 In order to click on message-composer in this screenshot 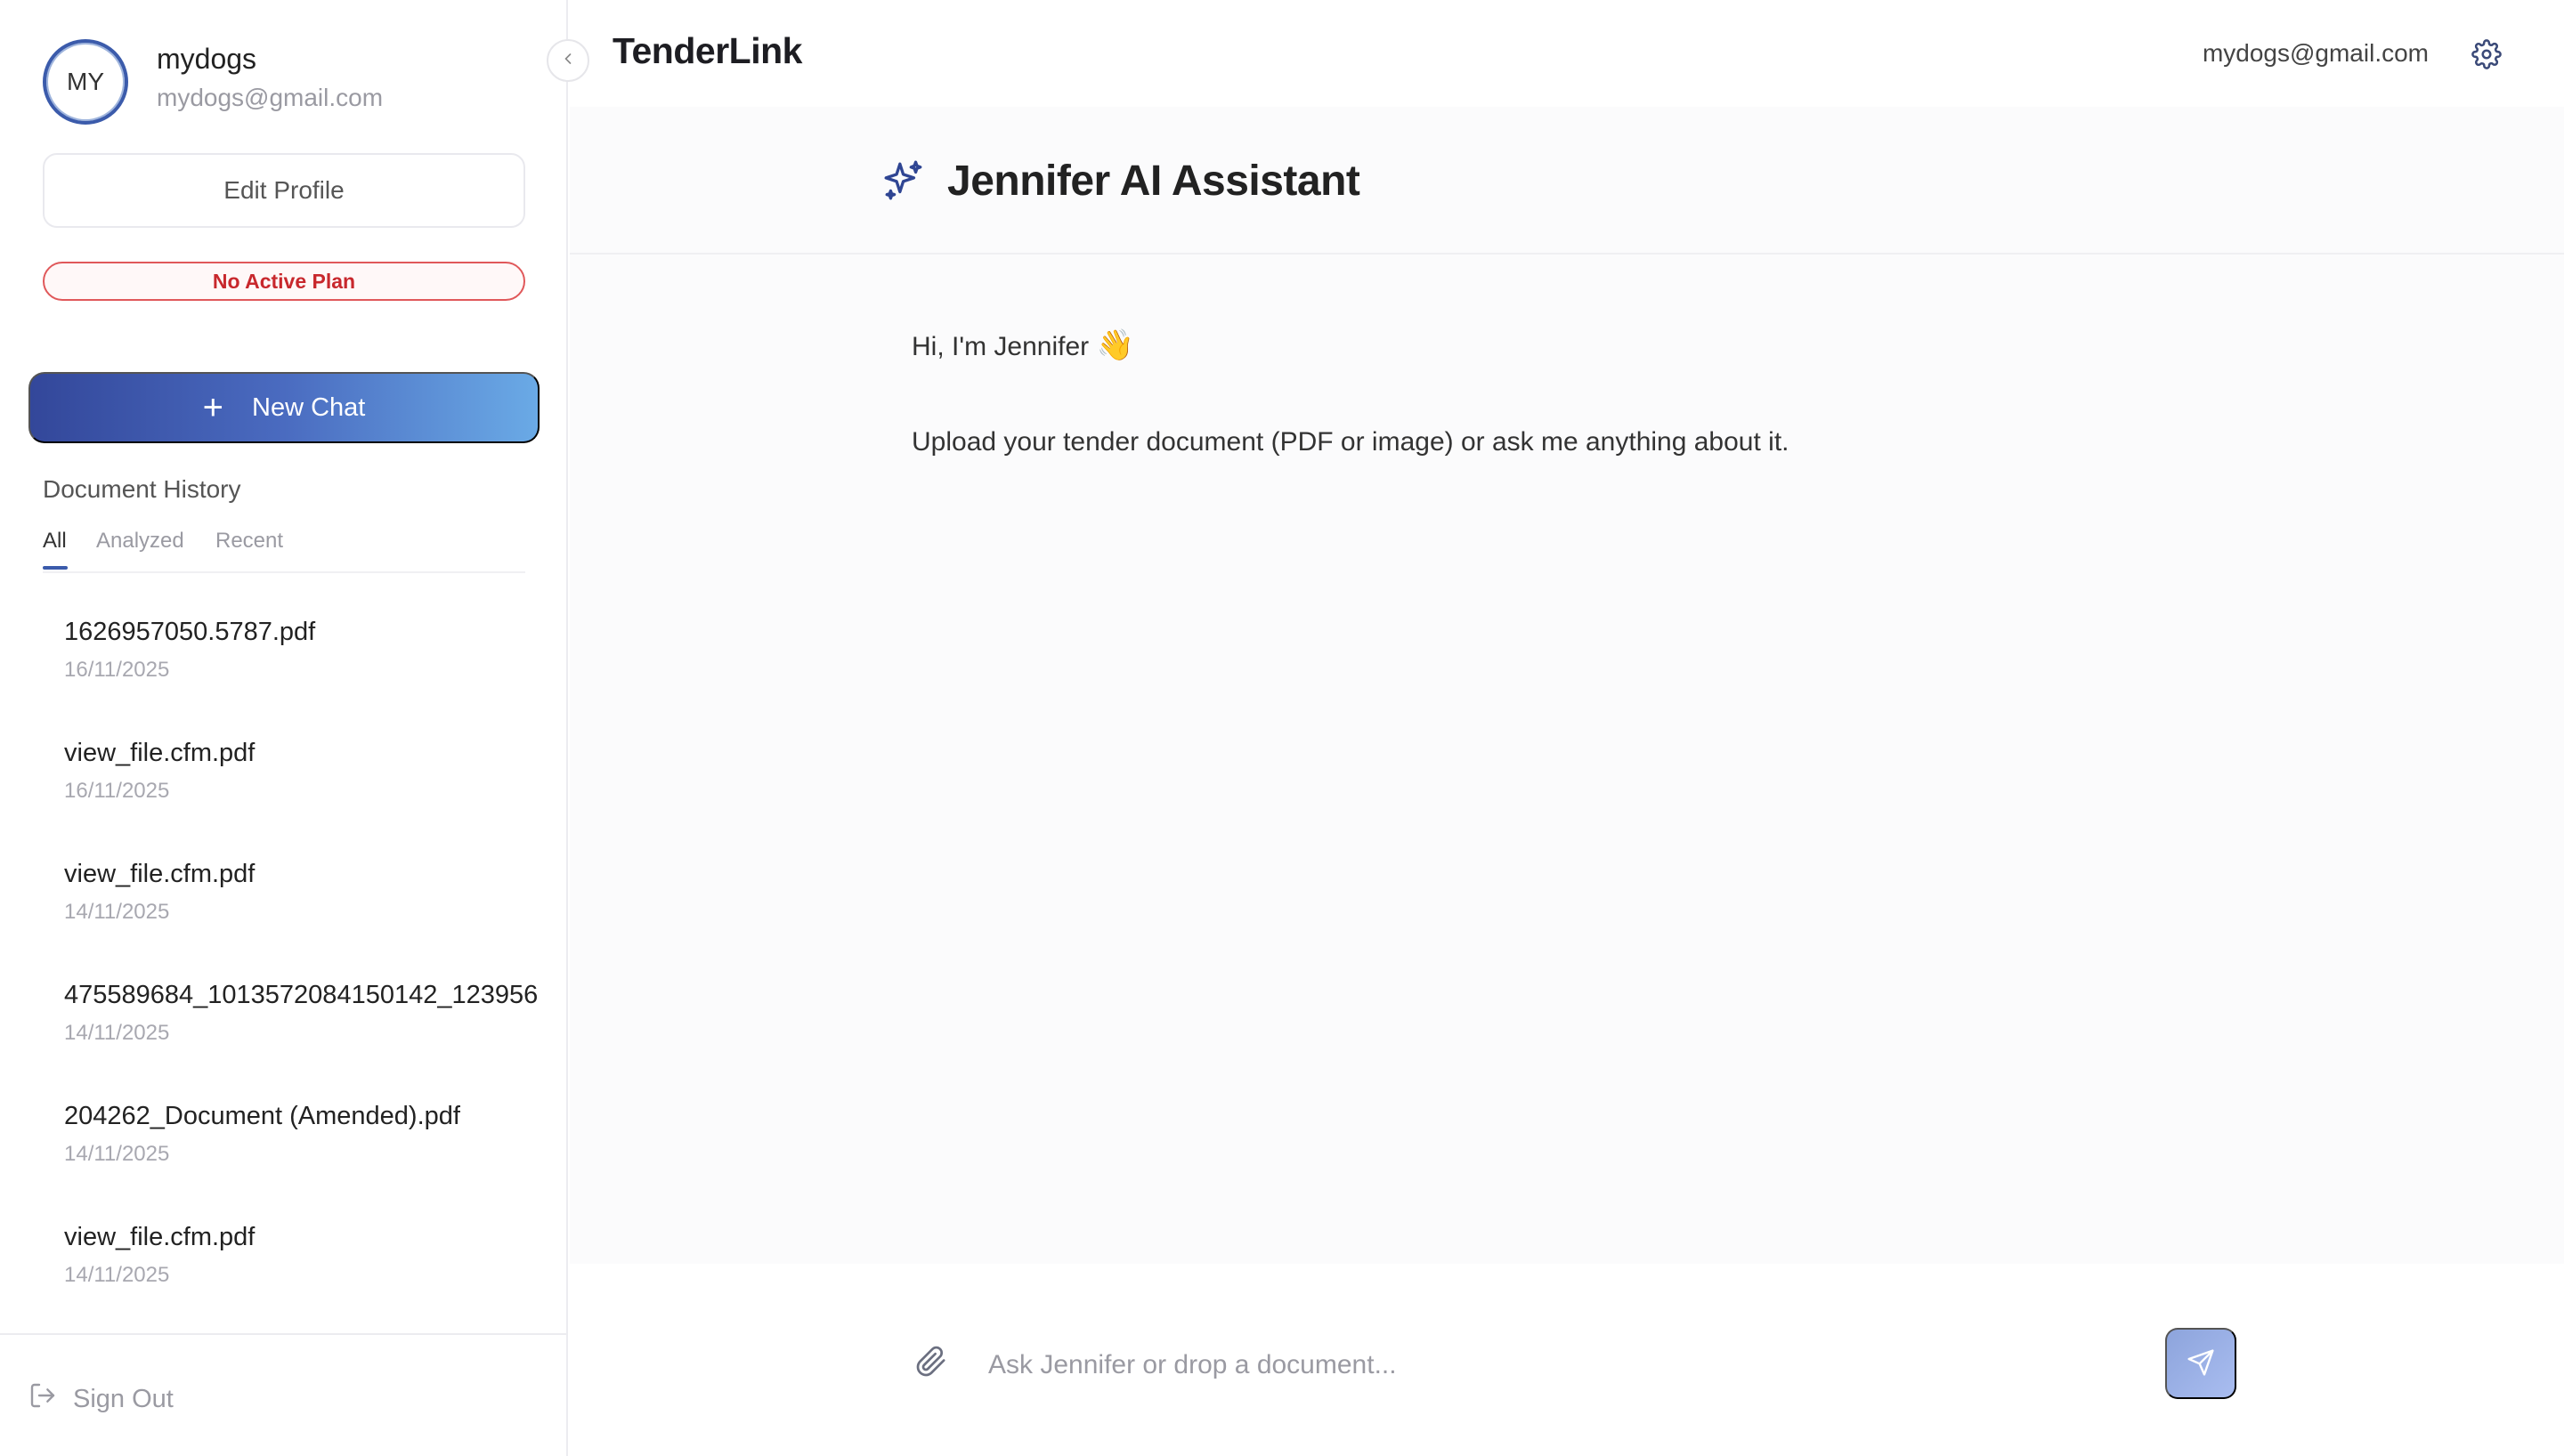, I will do `click(1567, 1360)`.